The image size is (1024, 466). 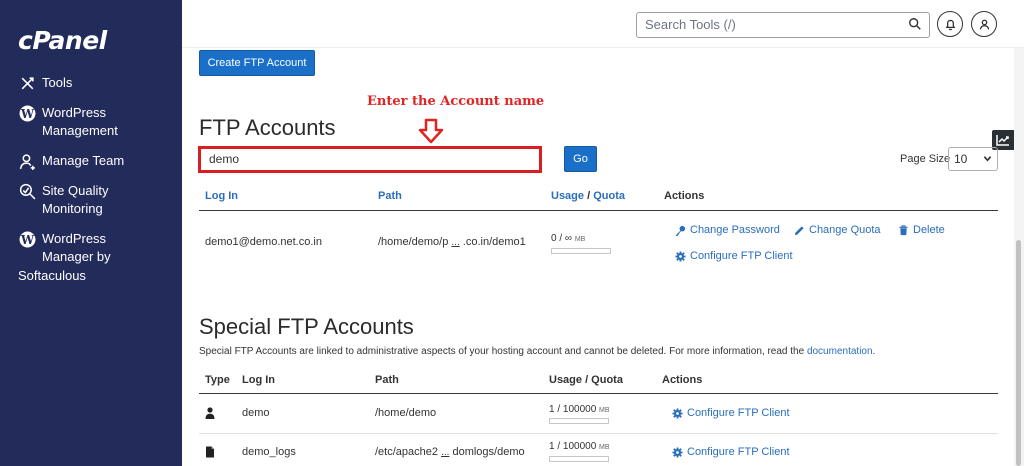 What do you see at coordinates (263, 242) in the screenshot?
I see `row-login: demo1@demo.net.co.in` at bounding box center [263, 242].